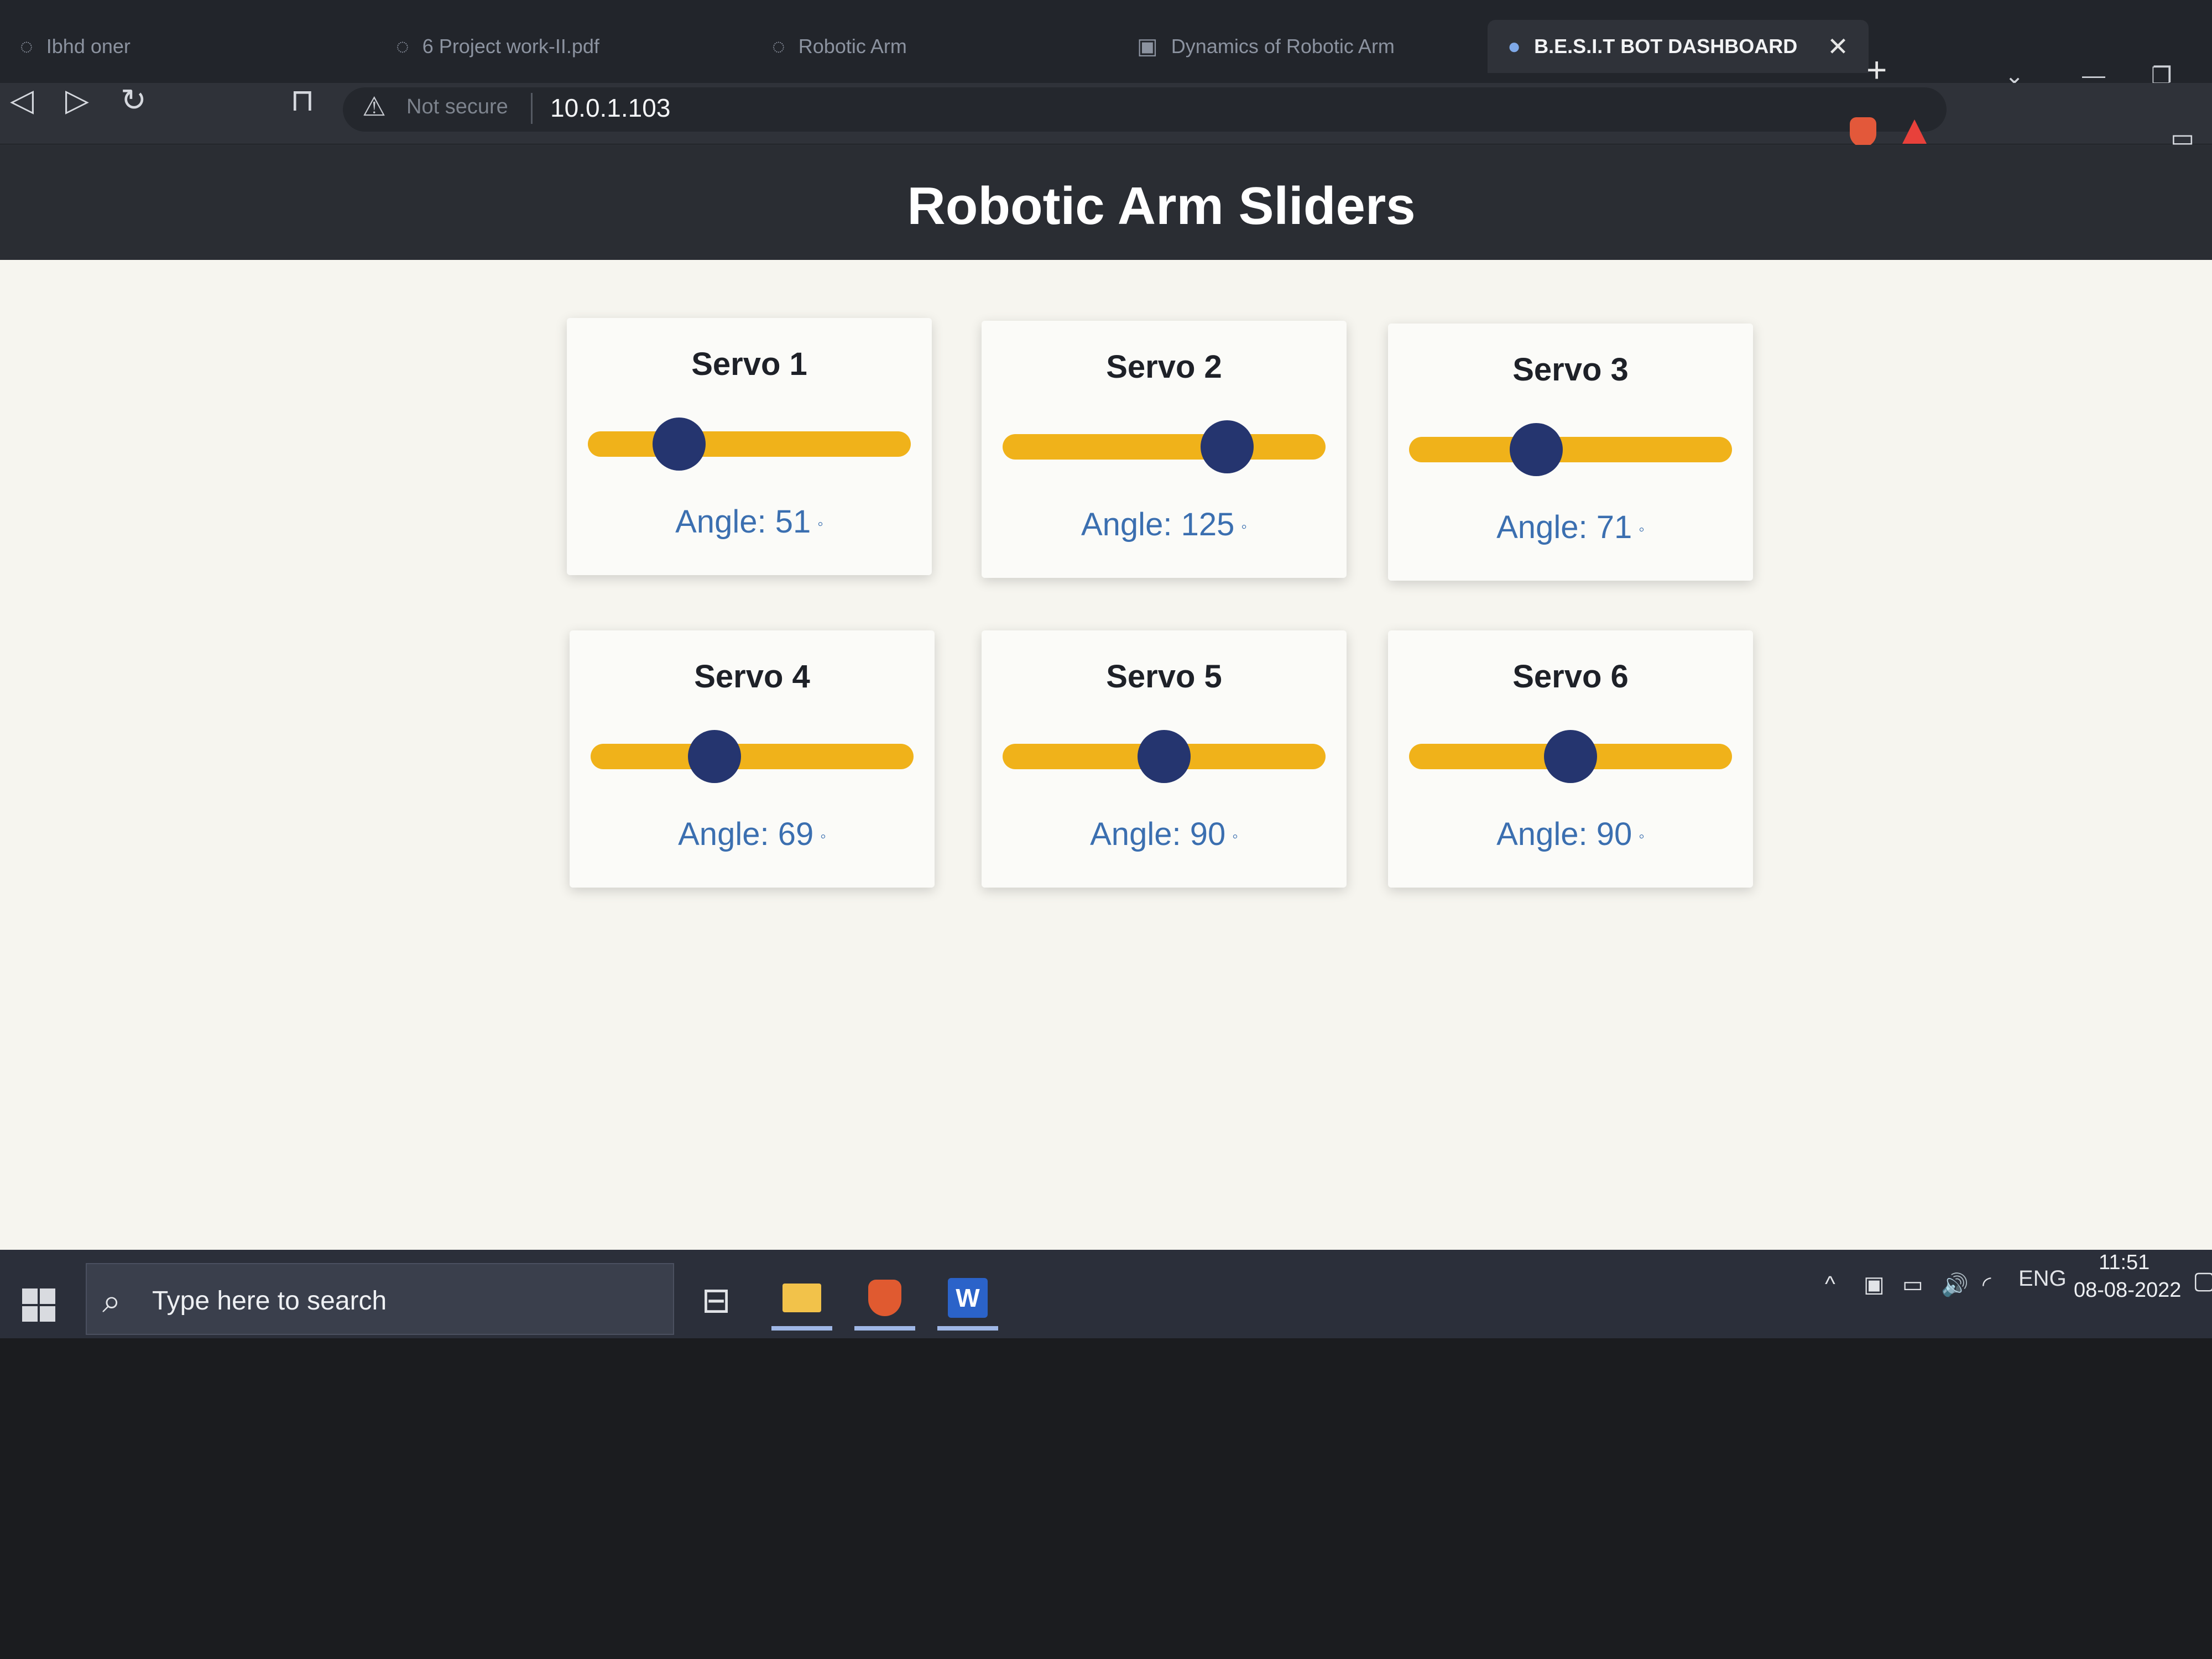 The height and width of the screenshot is (1659, 2212). What do you see at coordinates (1875, 1284) in the screenshot?
I see `security-tray-icon: ▣` at bounding box center [1875, 1284].